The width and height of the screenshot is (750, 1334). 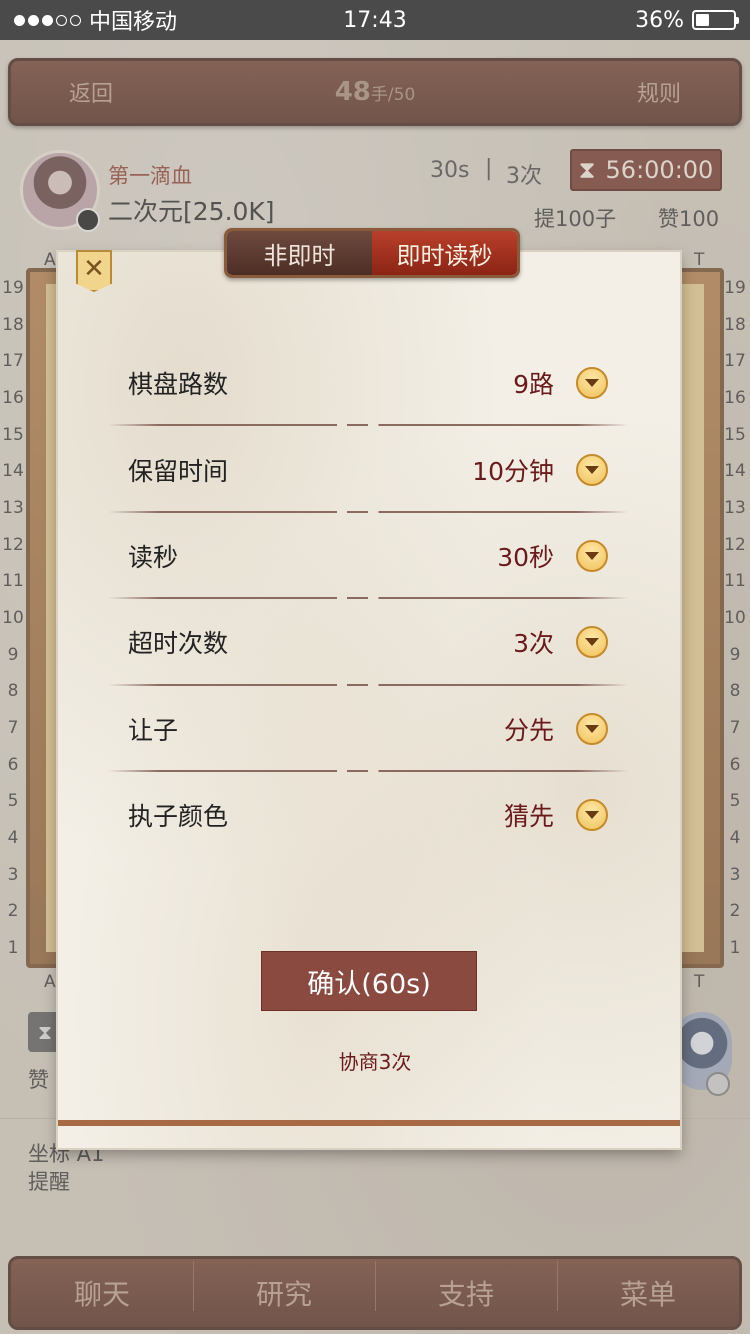 What do you see at coordinates (375, 1062) in the screenshot?
I see `negotiate-count: 协商3次` at bounding box center [375, 1062].